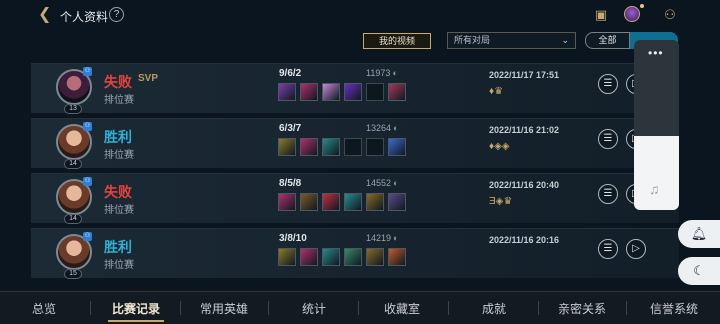 Image resolution: width=720 pixels, height=324 pixels. Describe the element at coordinates (582, 308) in the screenshot. I see `nav-relationships: 亲密关系` at that location.